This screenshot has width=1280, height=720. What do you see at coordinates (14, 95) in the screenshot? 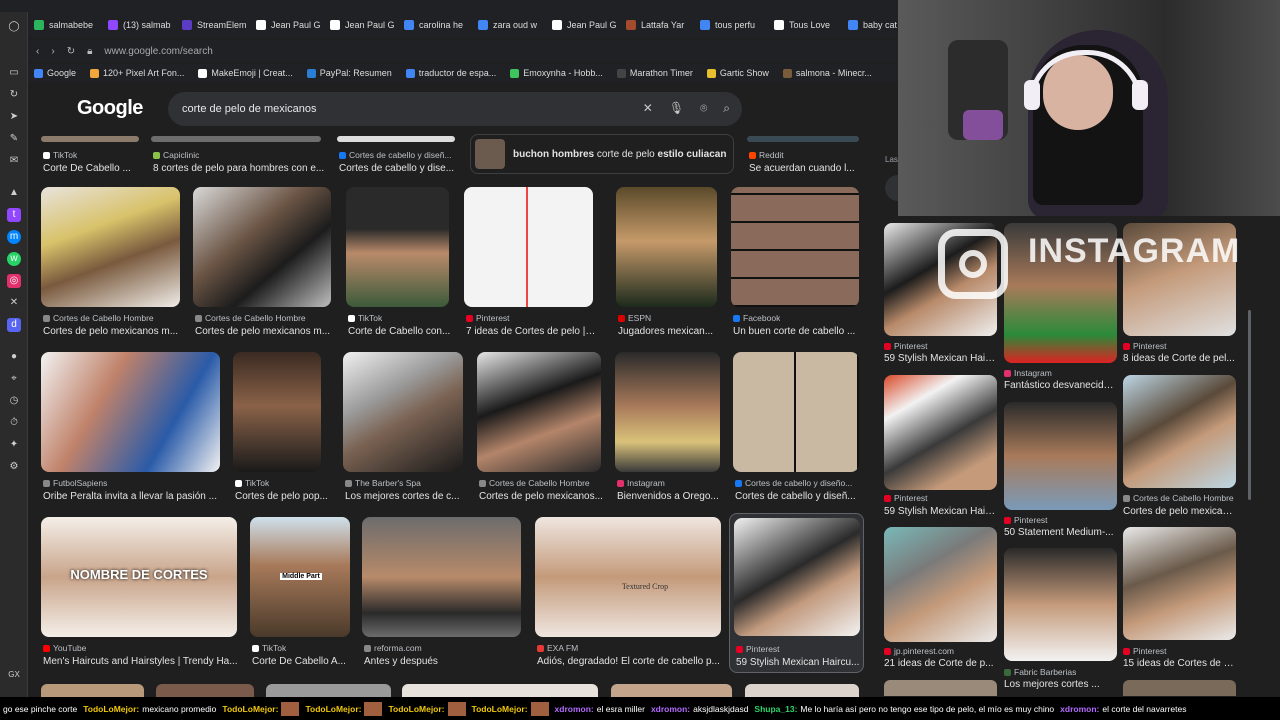
I see `refresh-icon: ↻` at bounding box center [14, 95].